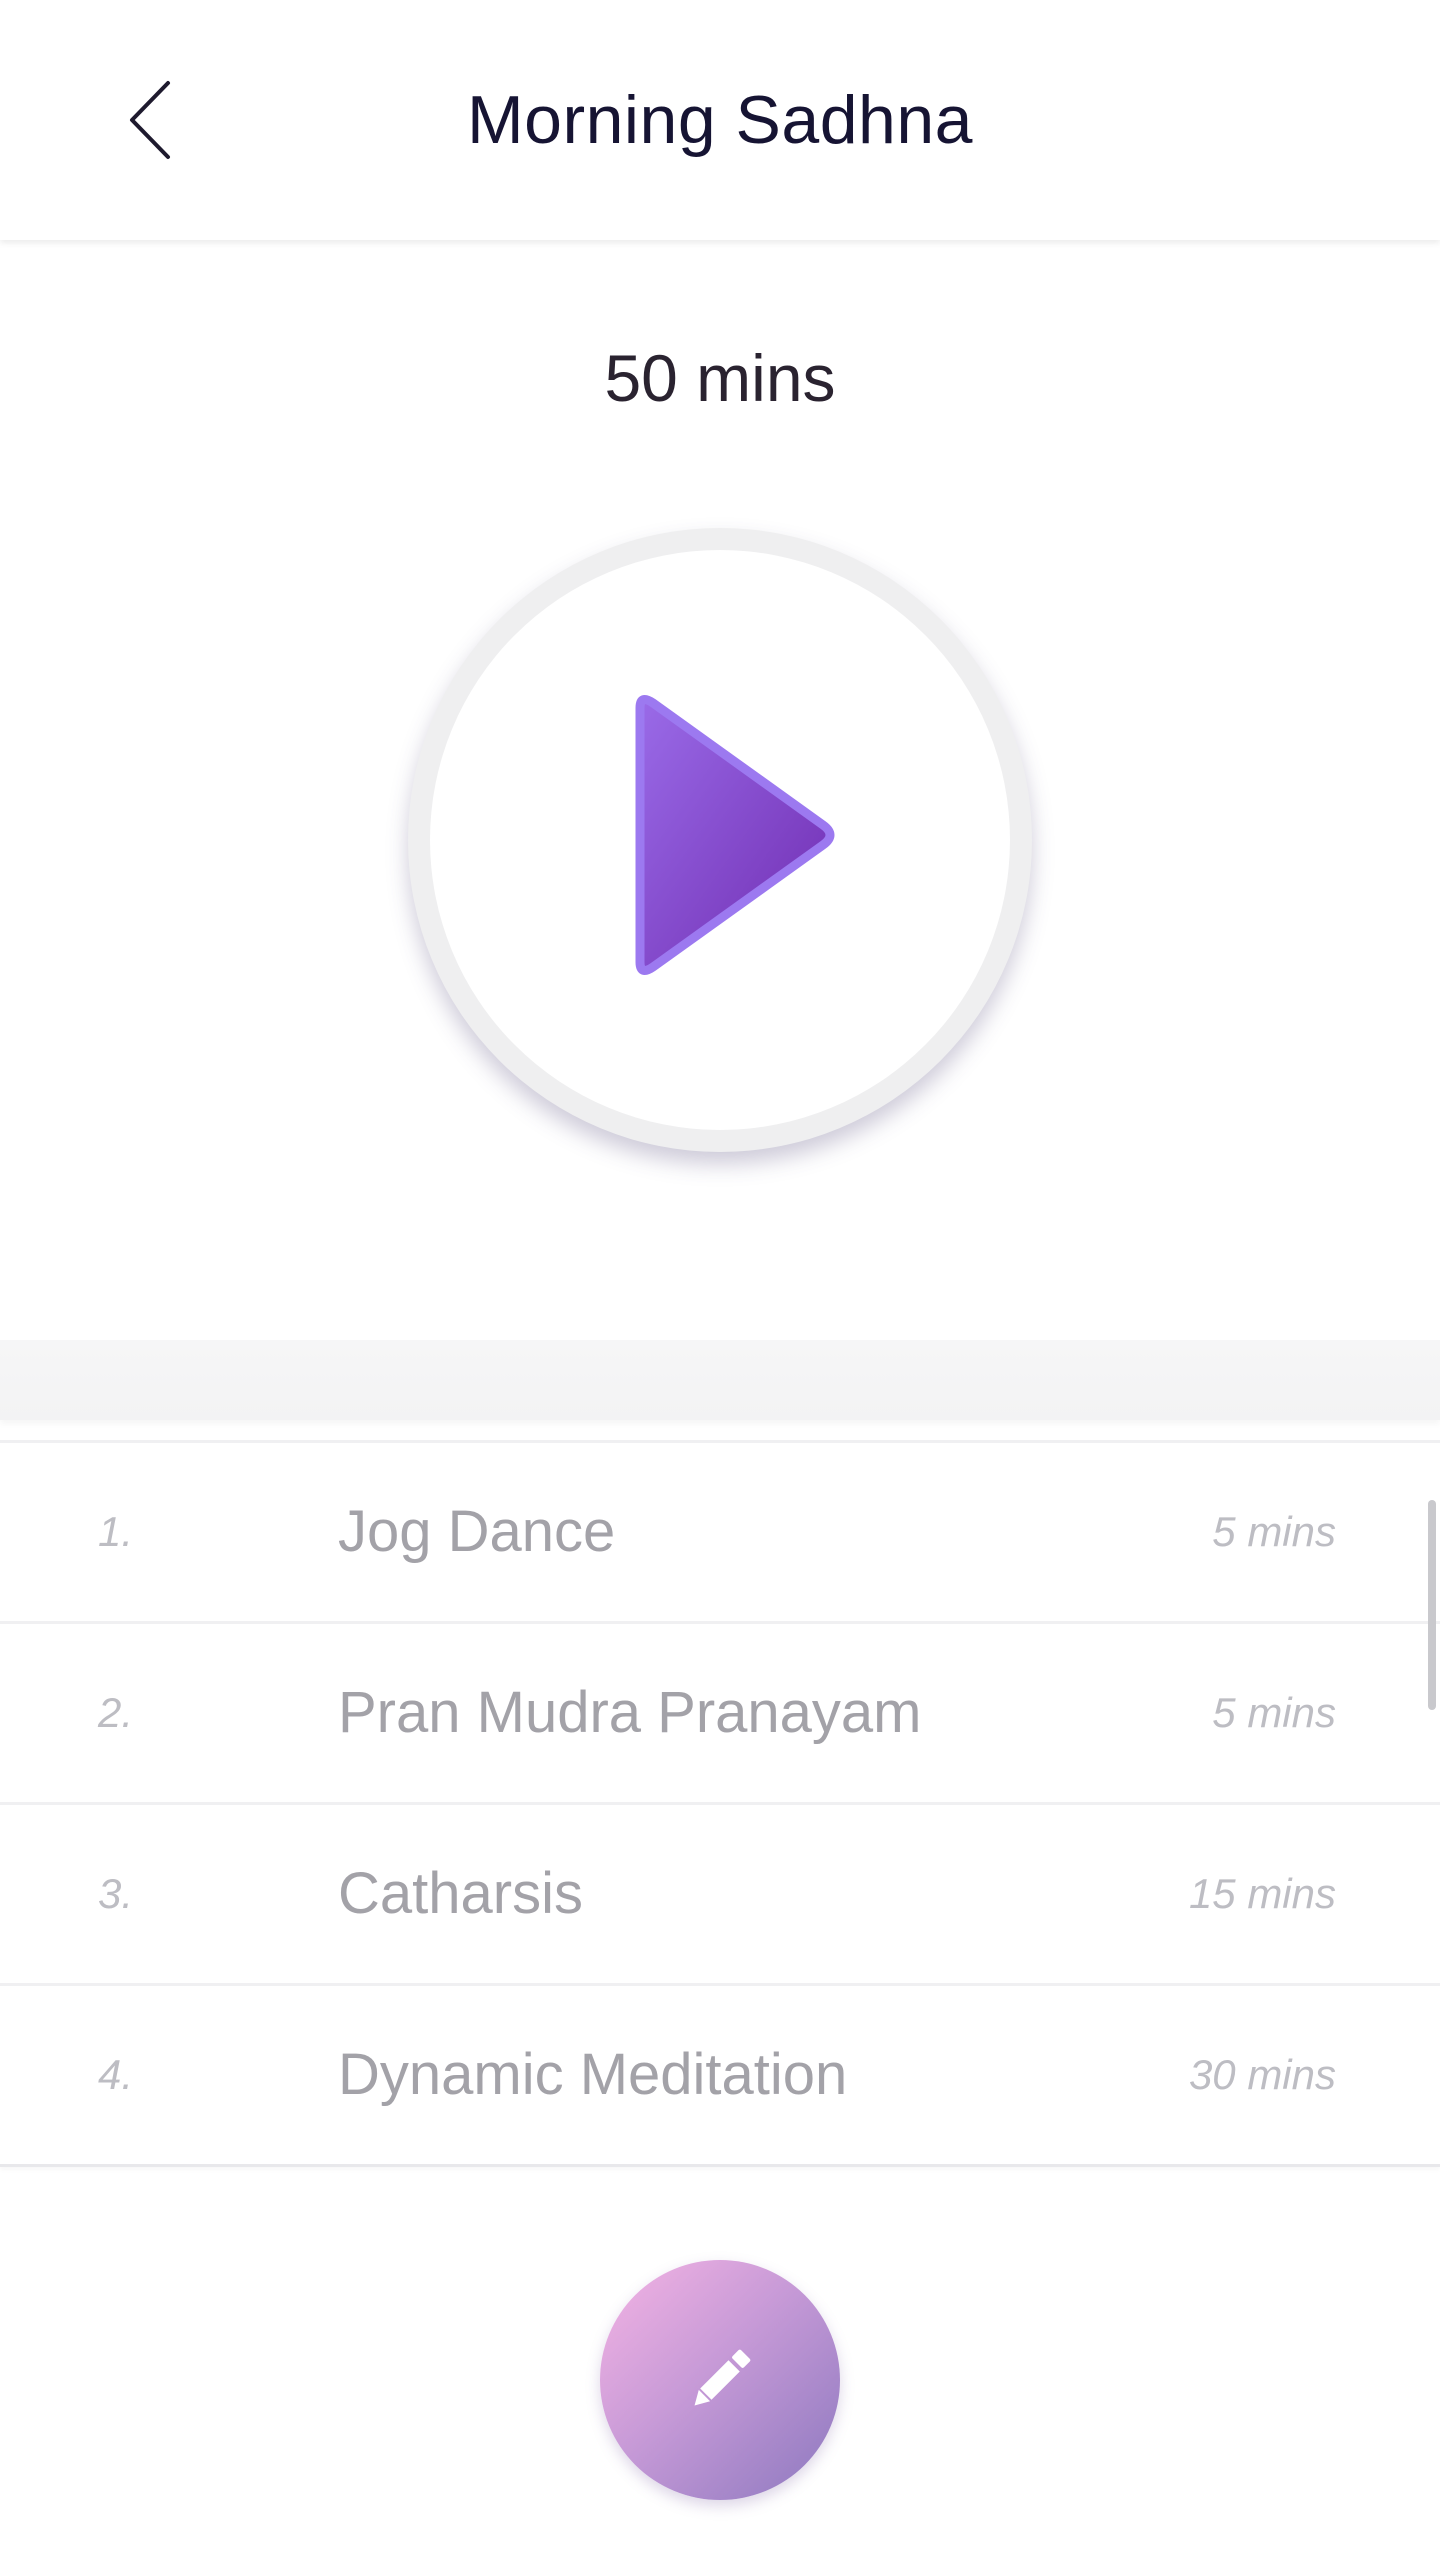 The image size is (1440, 2560). What do you see at coordinates (460, 1893) in the screenshot?
I see `item-title: Catharsis` at bounding box center [460, 1893].